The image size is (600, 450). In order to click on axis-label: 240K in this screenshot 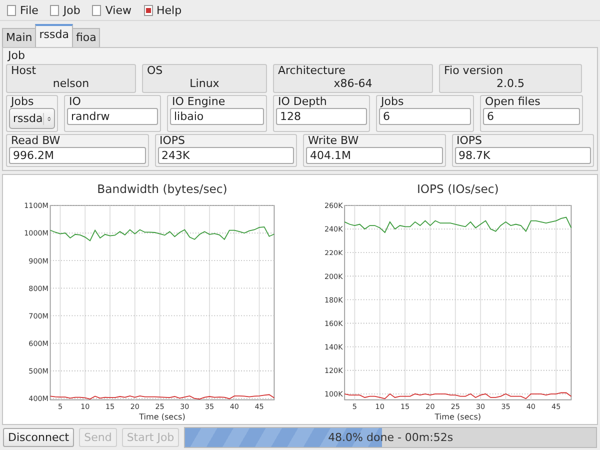, I will do `click(333, 229)`.